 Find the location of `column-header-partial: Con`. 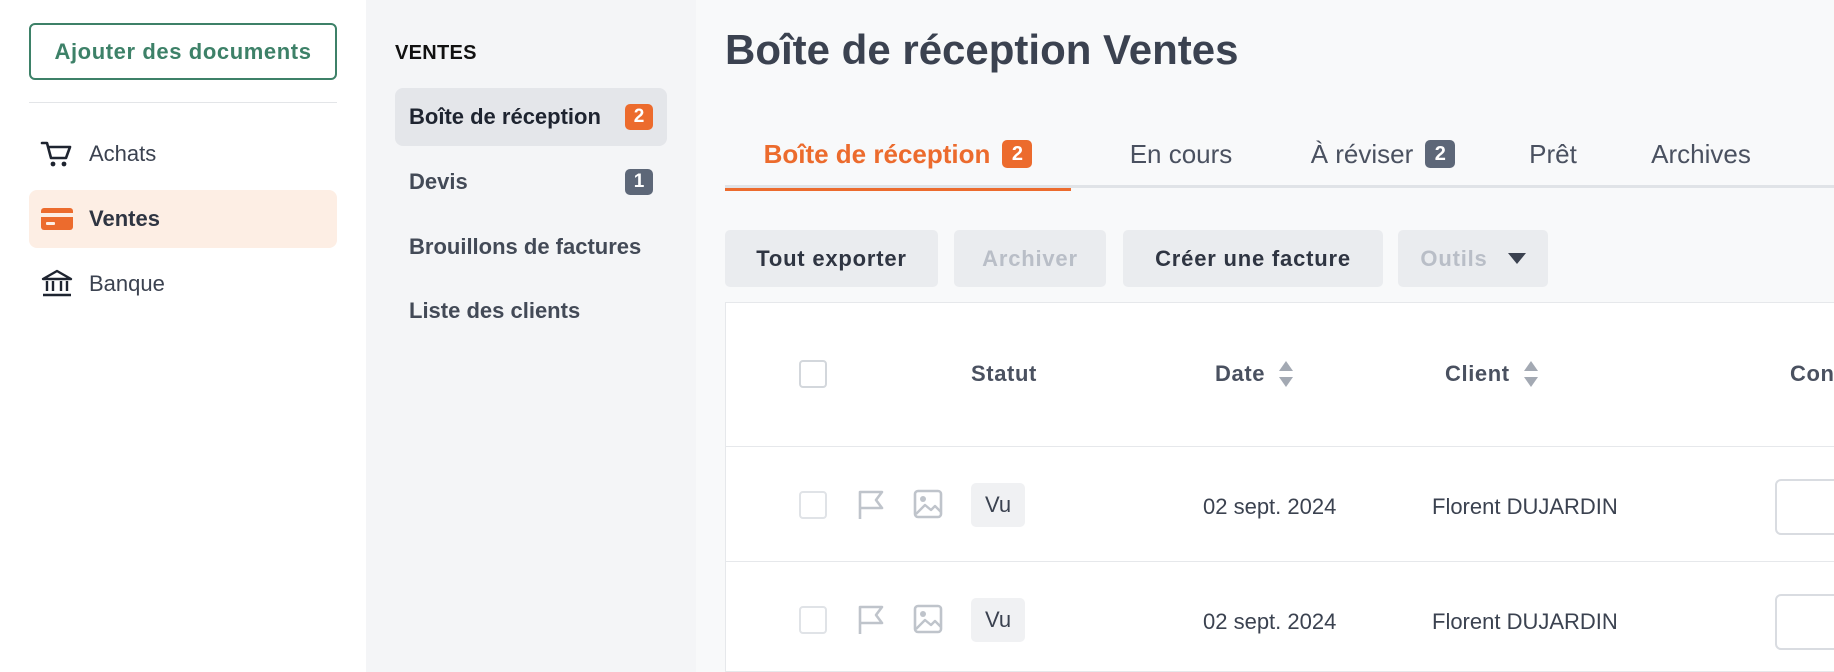

column-header-partial: Con is located at coordinates (1812, 374).